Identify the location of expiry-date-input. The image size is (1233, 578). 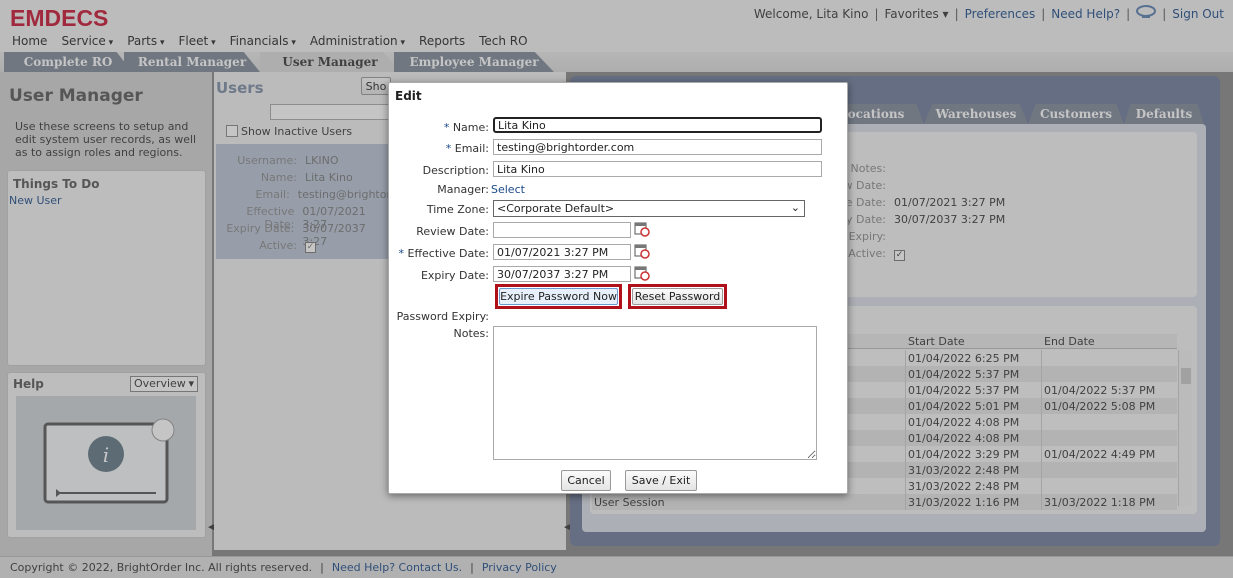
(562, 274).